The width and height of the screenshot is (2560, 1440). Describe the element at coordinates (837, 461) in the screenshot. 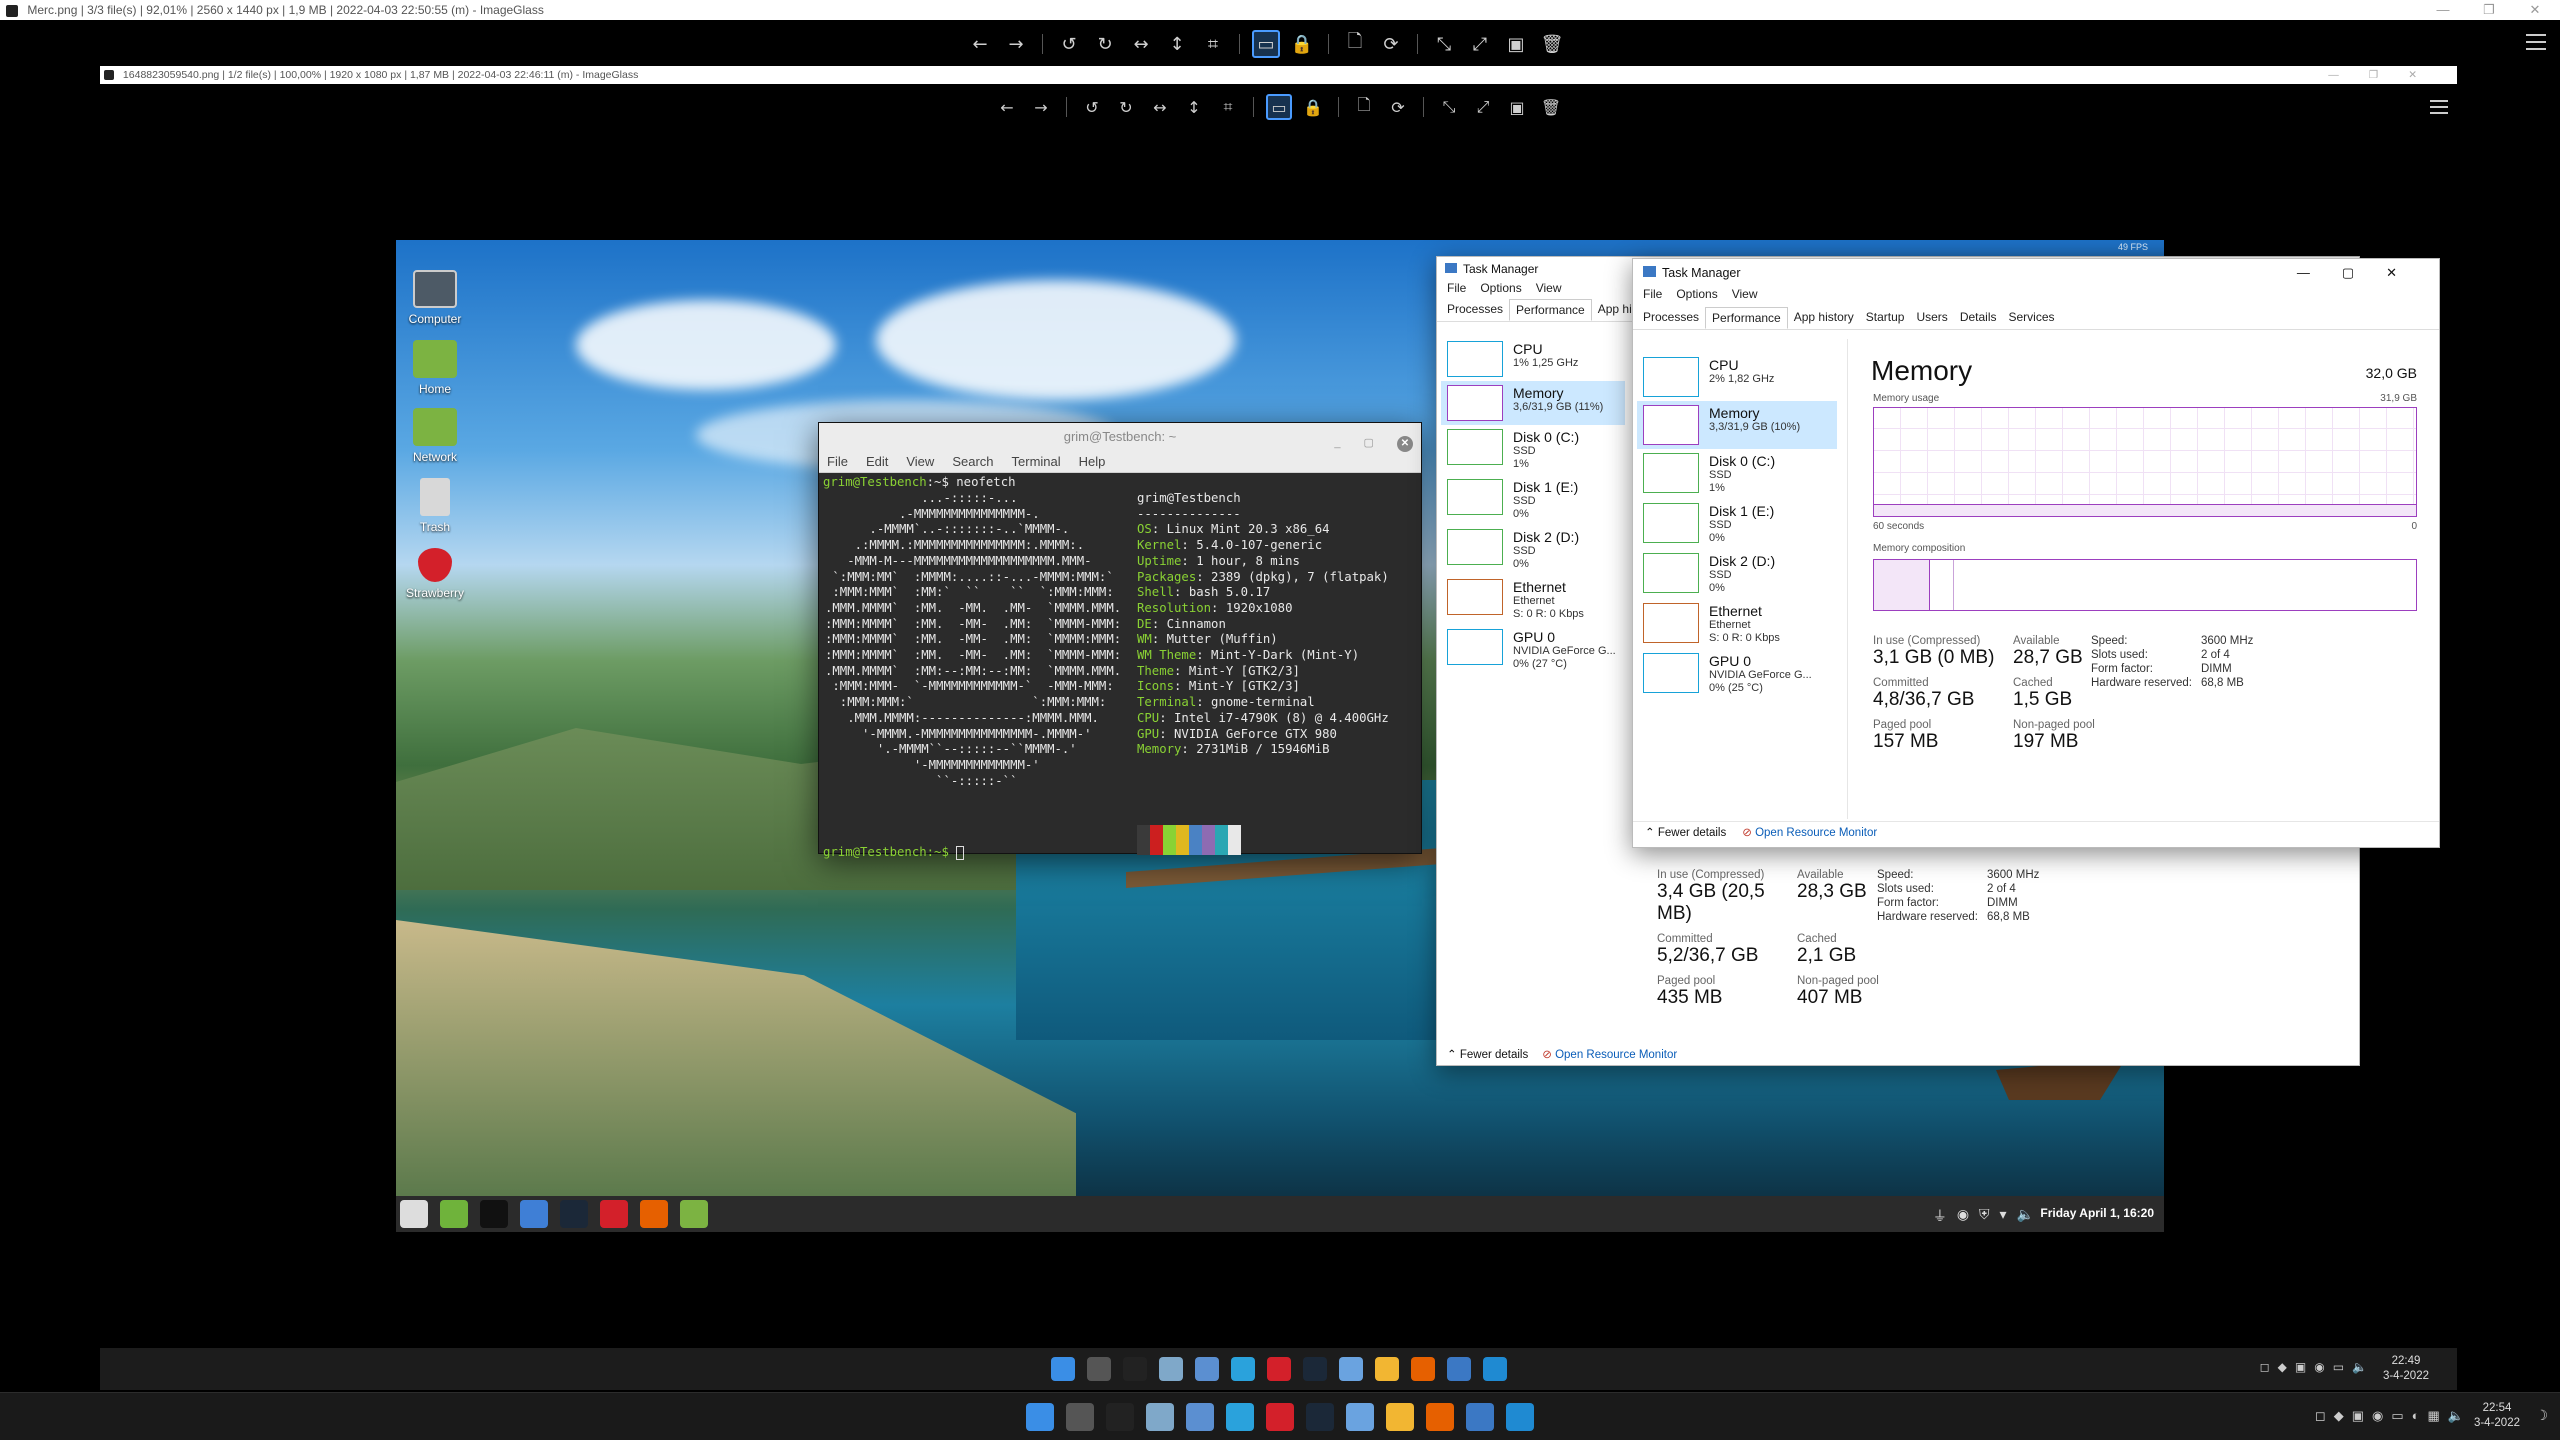

I see `terminal-menu-item: File` at that location.